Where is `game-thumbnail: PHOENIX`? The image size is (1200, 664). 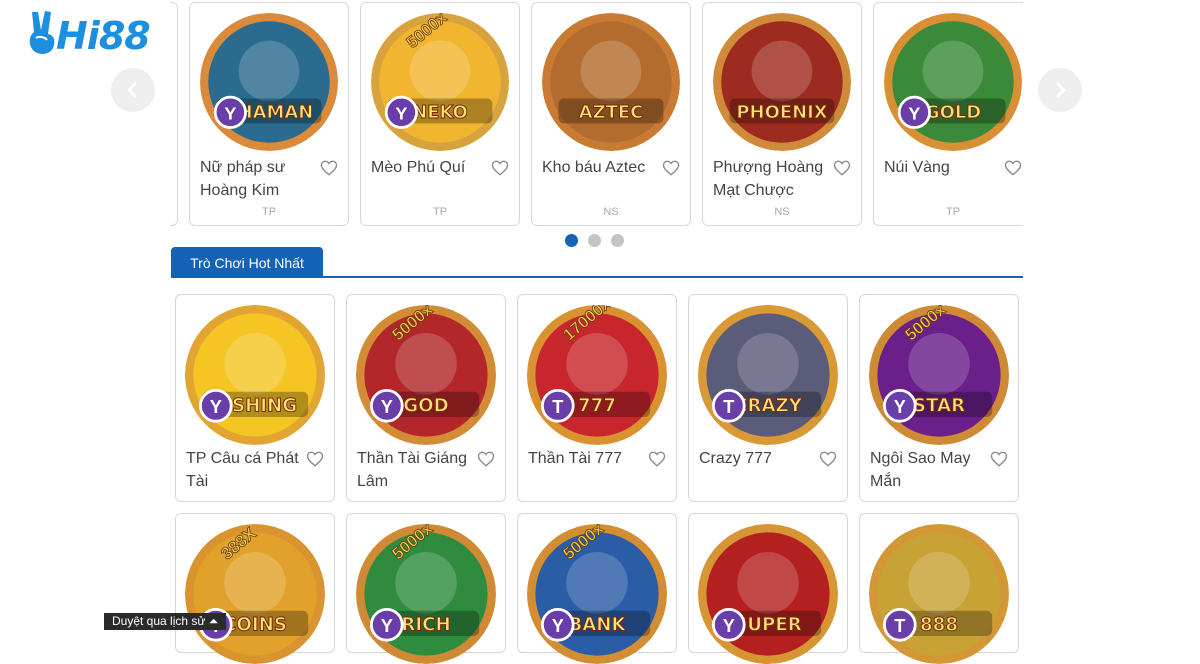
game-thumbnail: PHOENIX is located at coordinates (782, 82).